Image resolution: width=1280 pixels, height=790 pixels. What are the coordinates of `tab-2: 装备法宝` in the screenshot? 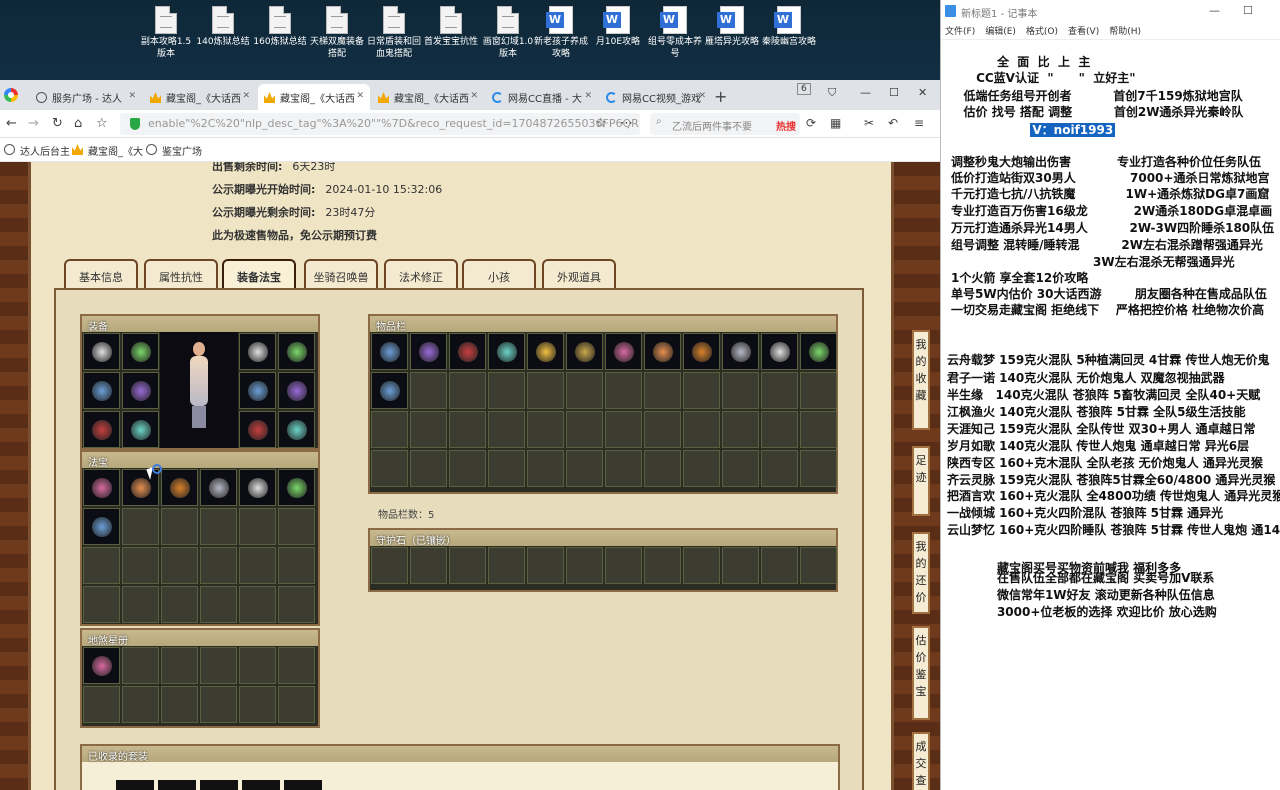 It's located at (259, 274).